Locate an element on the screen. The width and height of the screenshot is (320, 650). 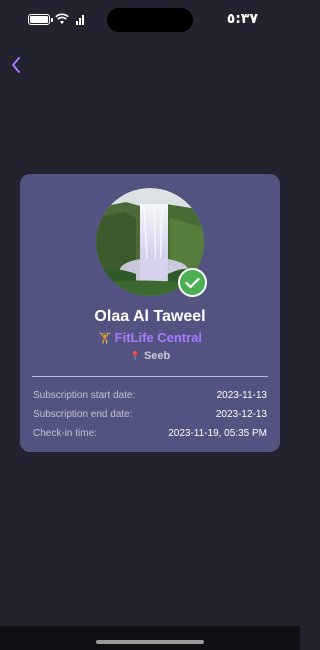
status-time: ٥:٣٧ is located at coordinates (242, 19).